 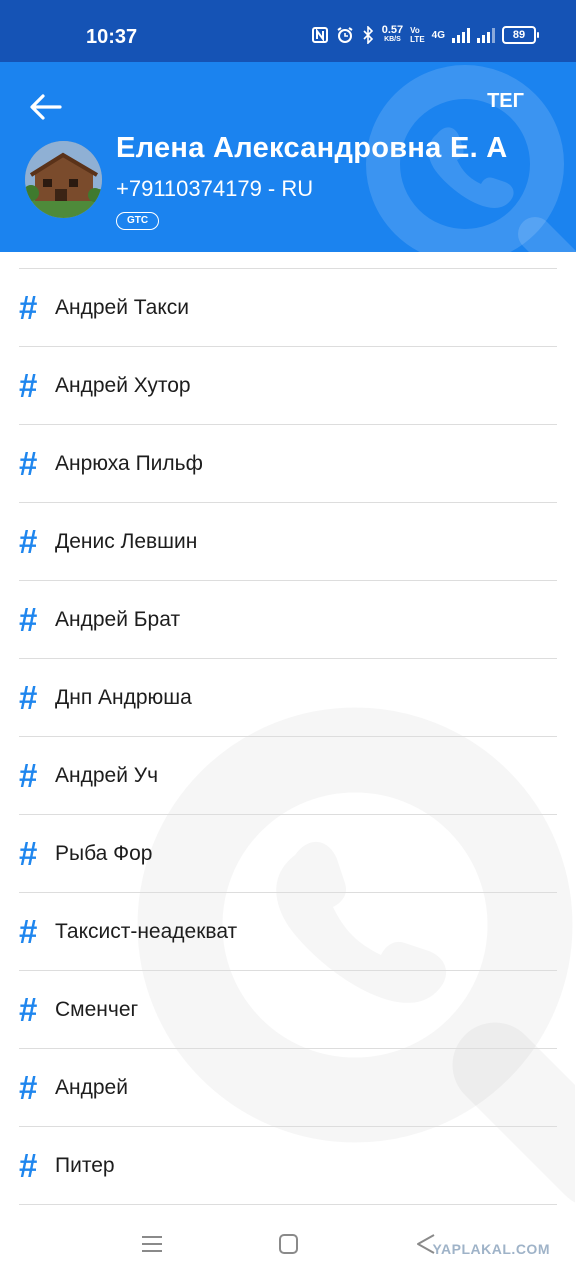 I want to click on volte-indicator: Vo LTE, so click(x=417, y=35).